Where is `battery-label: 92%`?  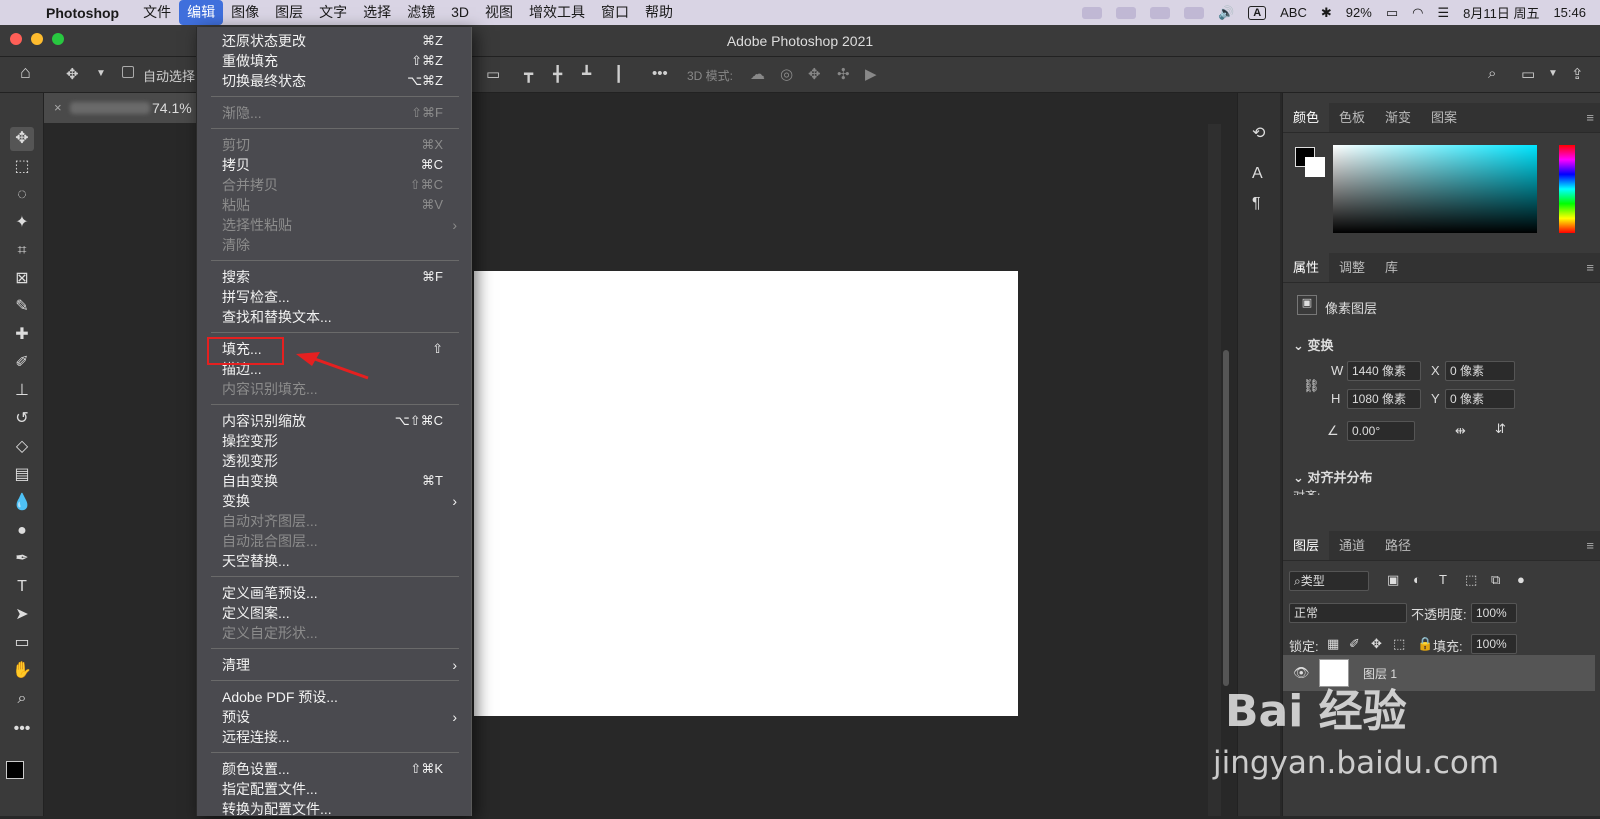
battery-label: 92% is located at coordinates (1359, 12).